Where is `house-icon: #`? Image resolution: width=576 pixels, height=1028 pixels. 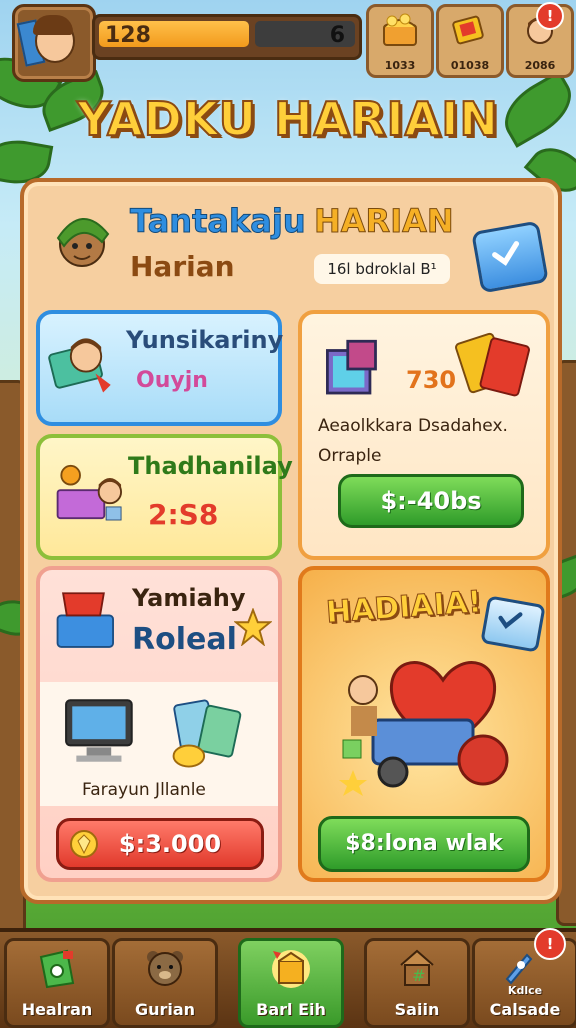 house-icon: # is located at coordinates (417, 967).